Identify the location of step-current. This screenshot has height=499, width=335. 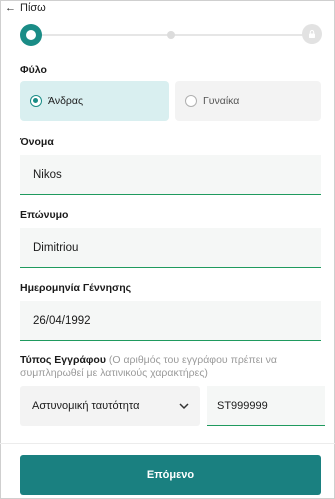
(31, 35).